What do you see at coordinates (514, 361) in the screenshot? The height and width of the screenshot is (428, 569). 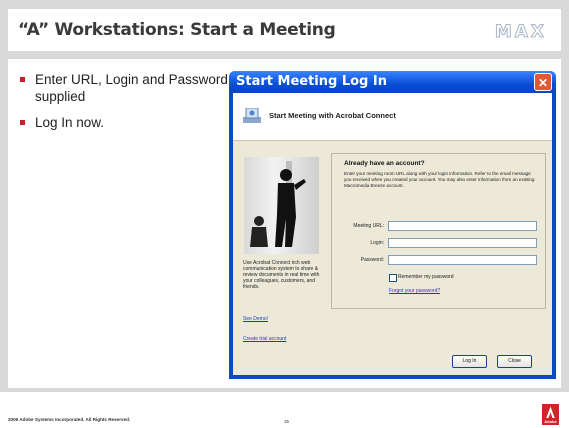 I see `close-button: Close` at bounding box center [514, 361].